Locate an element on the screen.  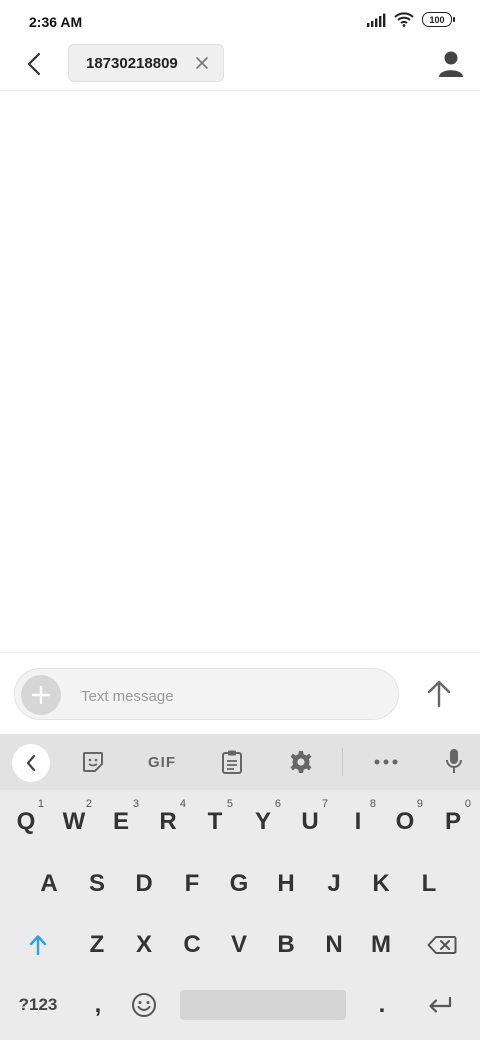
shift-arrow-icon is located at coordinates (38, 945).